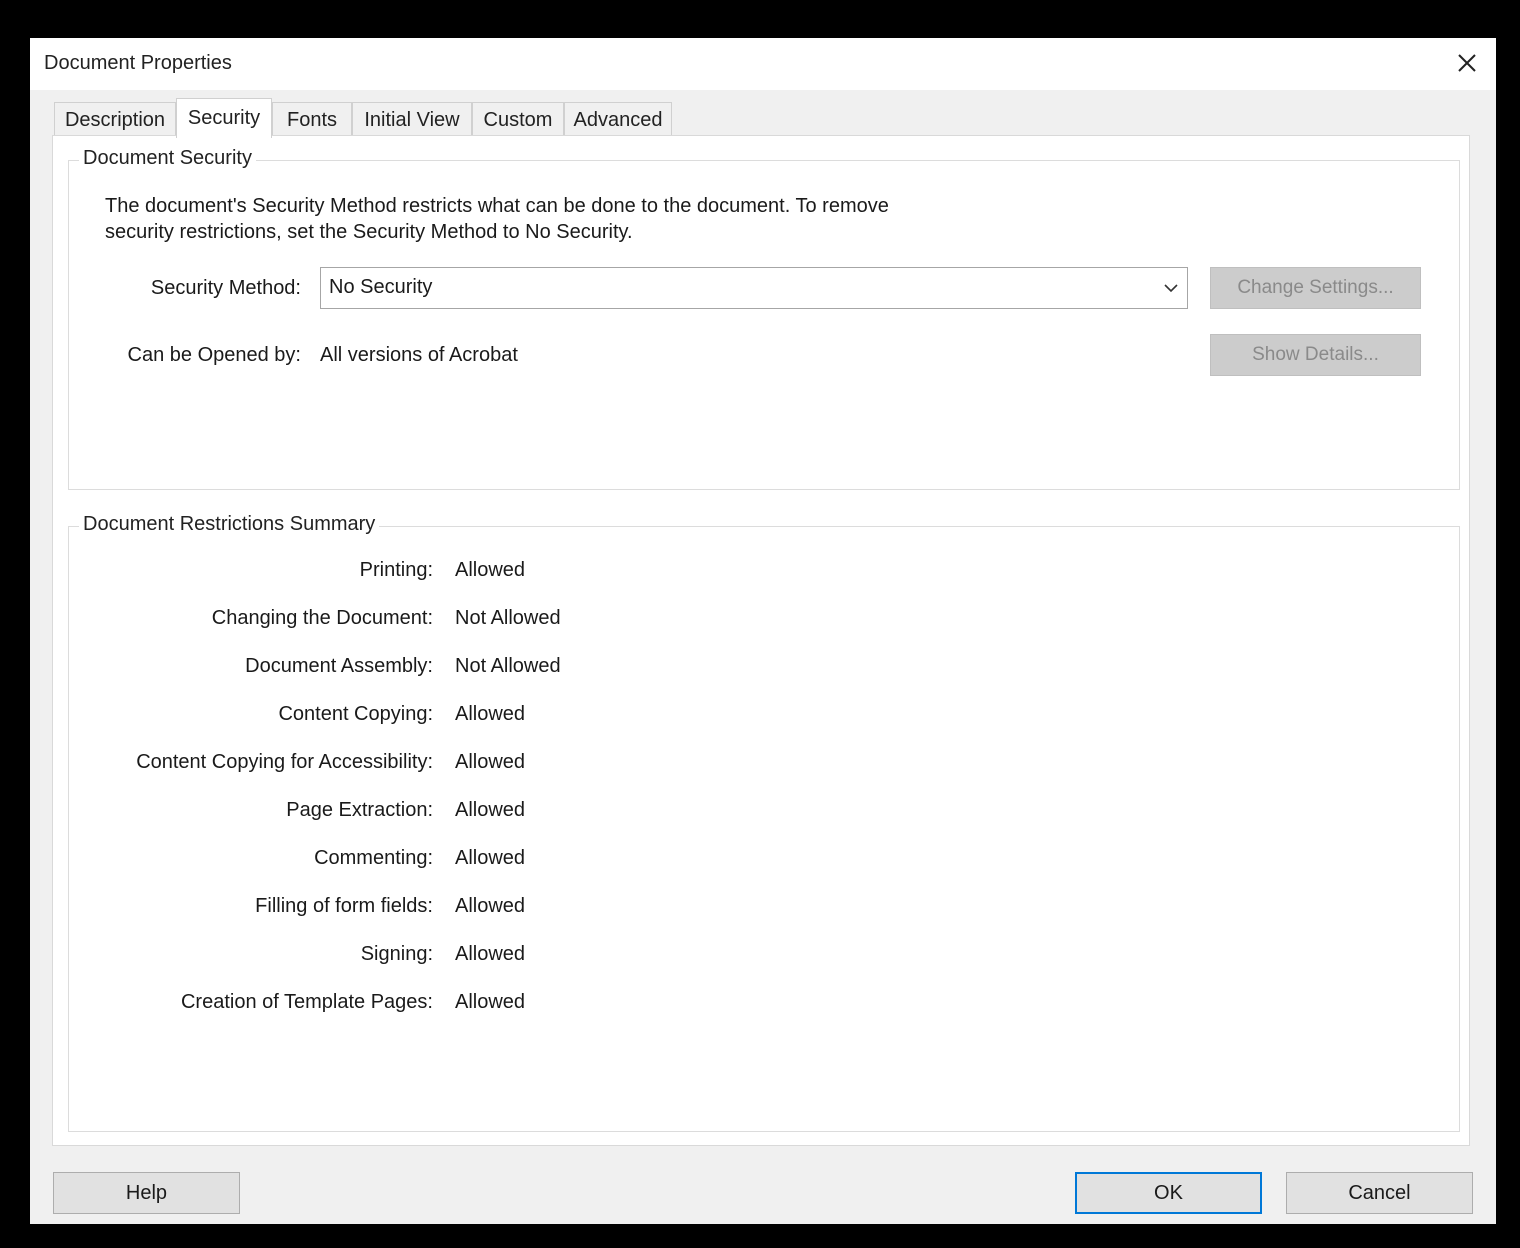 This screenshot has height=1248, width=1520. Describe the element at coordinates (229, 524) in the screenshot. I see `restrictions-summary-heading: Document Restrictions Summary` at that location.